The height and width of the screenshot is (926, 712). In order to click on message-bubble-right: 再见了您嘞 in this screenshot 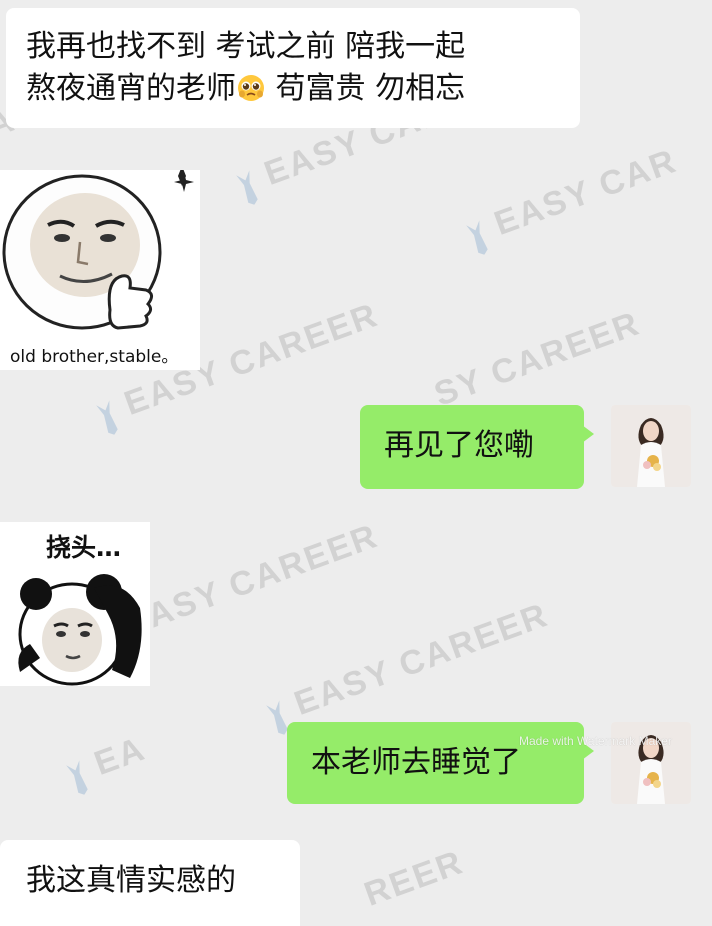, I will do `click(477, 447)`.